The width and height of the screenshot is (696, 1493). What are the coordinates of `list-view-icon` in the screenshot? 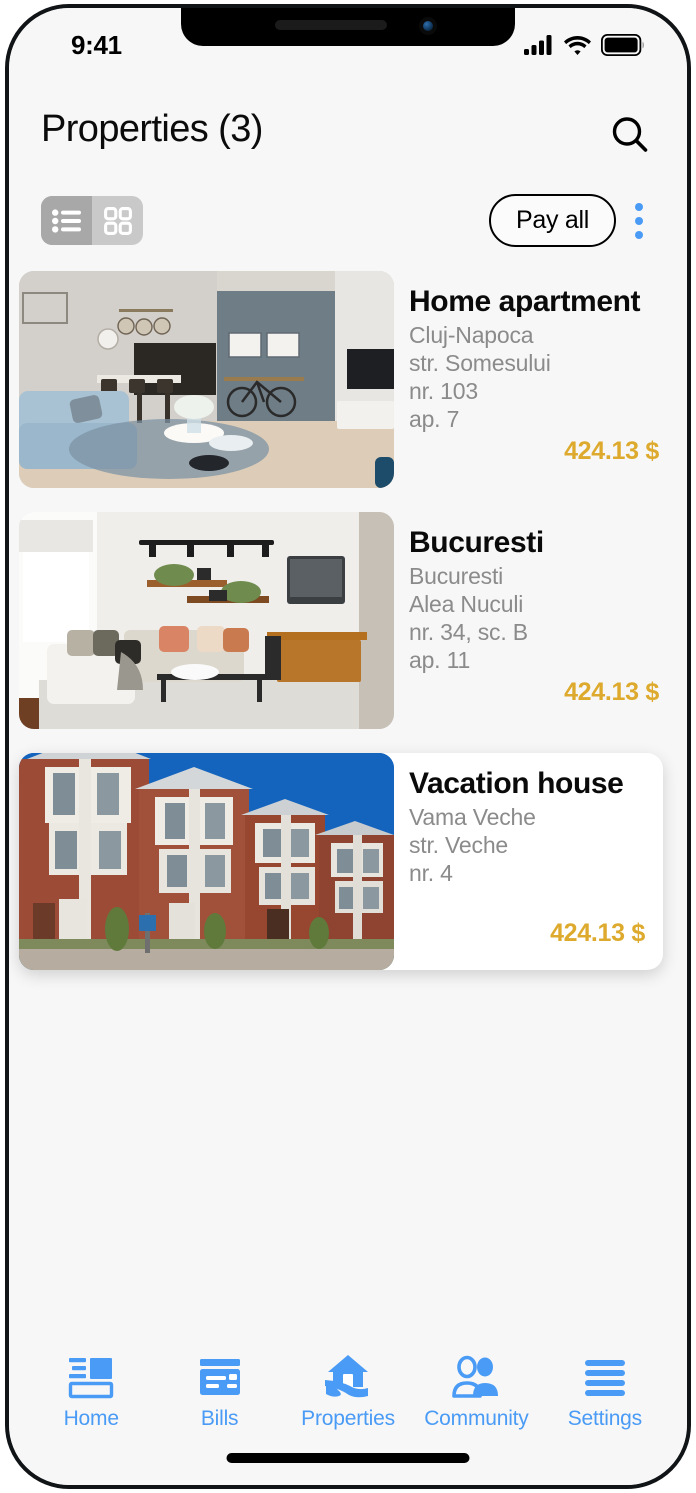 It's located at (66, 220).